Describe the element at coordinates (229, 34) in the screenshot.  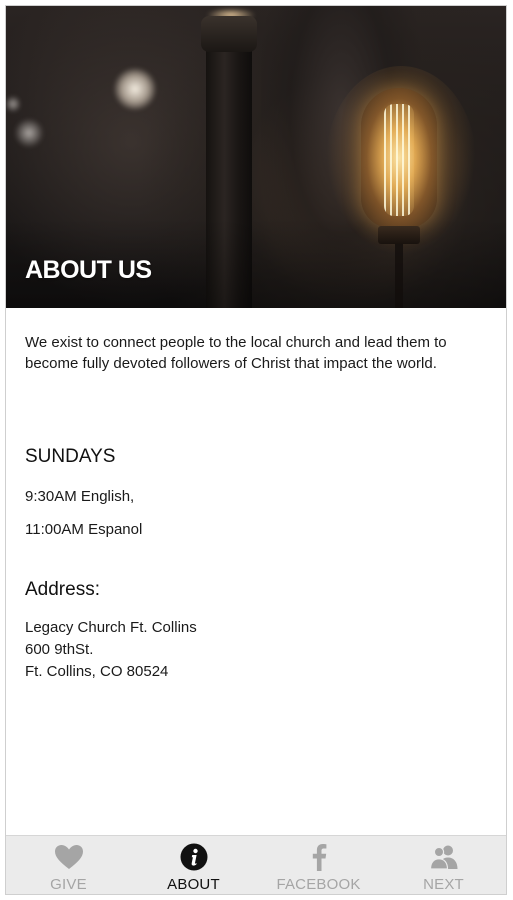
I see `lamp-pole-cap` at that location.